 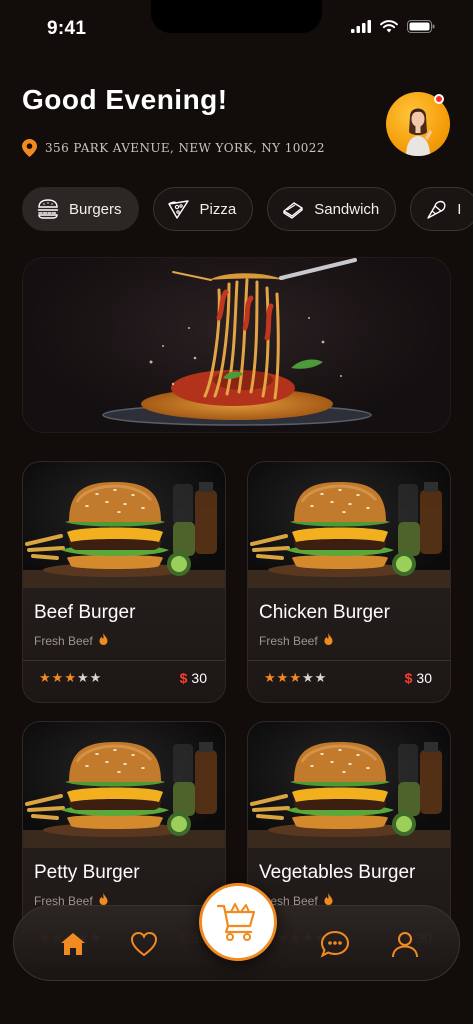 What do you see at coordinates (87, 872) in the screenshot?
I see `product-title: Petty Burger` at bounding box center [87, 872].